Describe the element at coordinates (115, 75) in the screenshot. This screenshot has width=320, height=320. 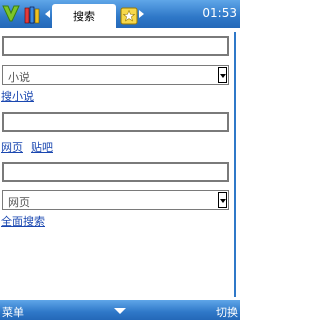
I see `novel-category-select: 小说` at that location.